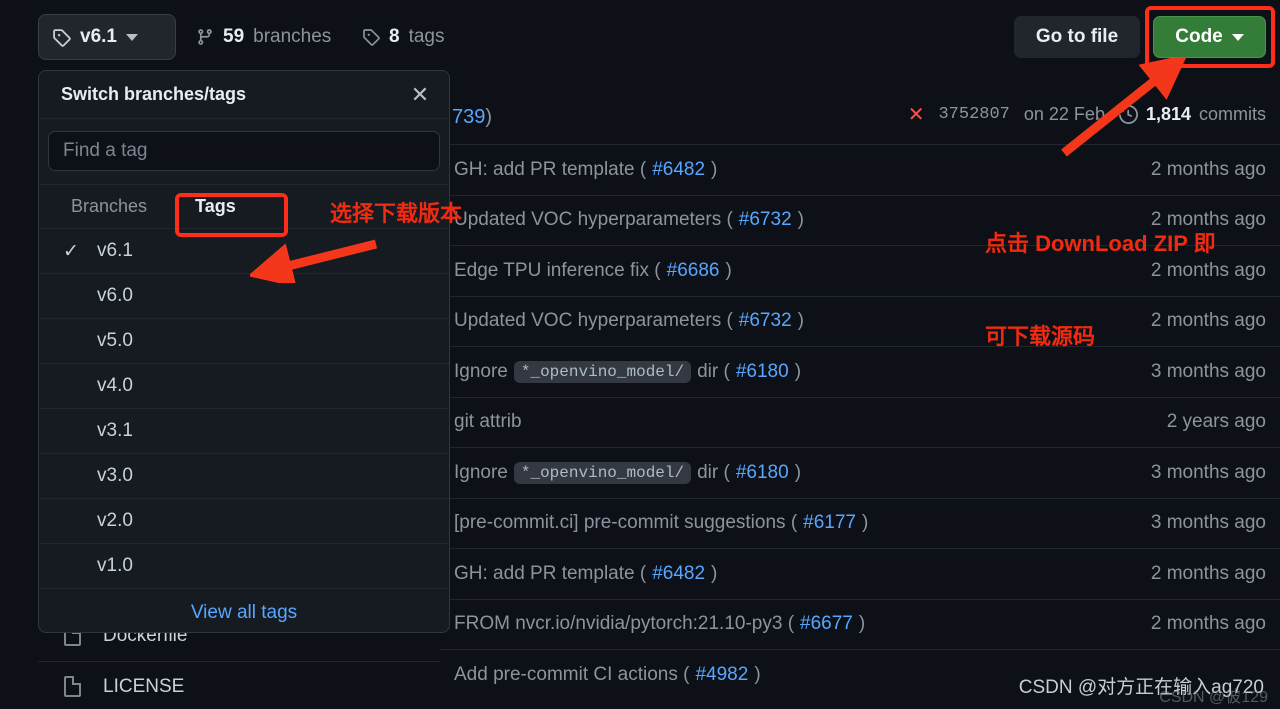 Image resolution: width=1280 pixels, height=709 pixels. I want to click on commit-message: git attrib, so click(488, 422).